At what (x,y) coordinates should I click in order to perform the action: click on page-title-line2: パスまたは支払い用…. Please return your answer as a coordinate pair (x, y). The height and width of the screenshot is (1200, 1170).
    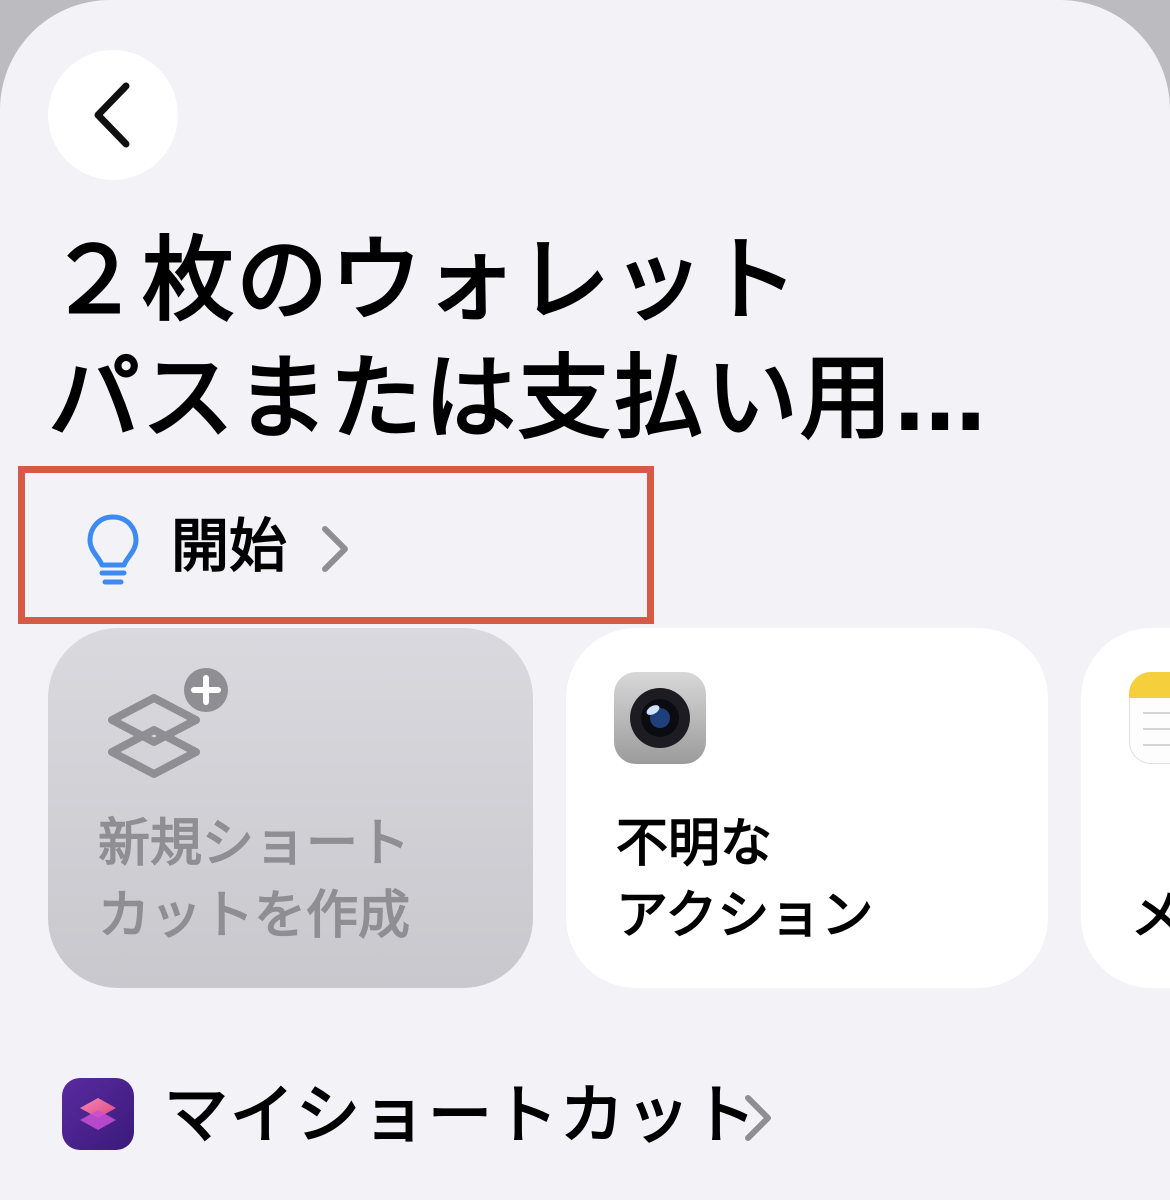
    Looking at the image, I should click on (518, 398).